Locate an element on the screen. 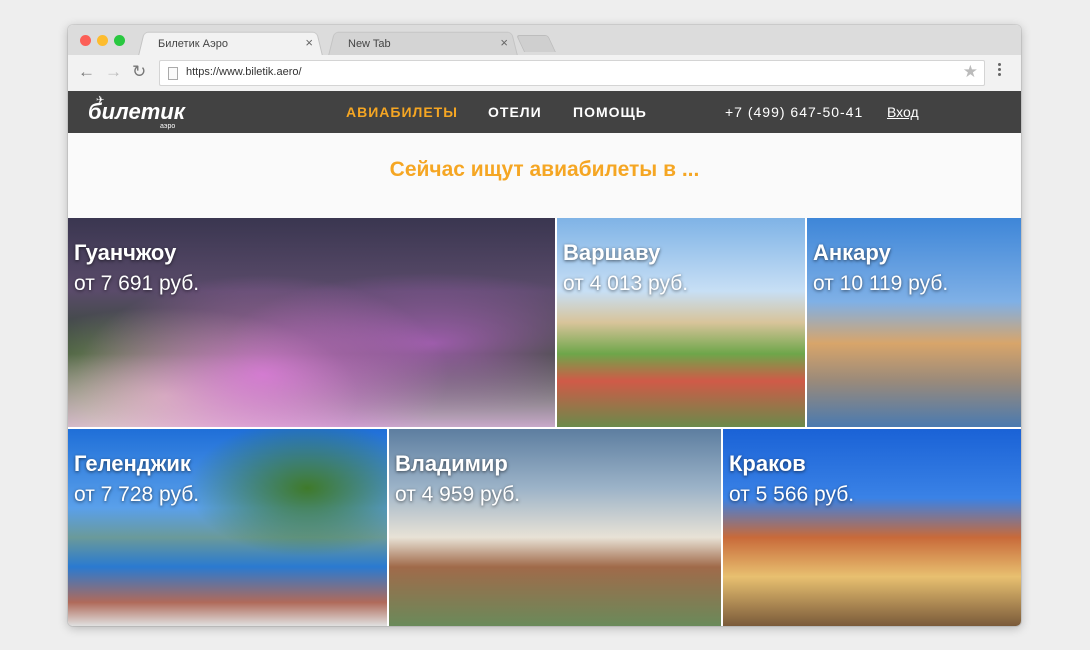  destination-city: Анкару is located at coordinates (852, 252).